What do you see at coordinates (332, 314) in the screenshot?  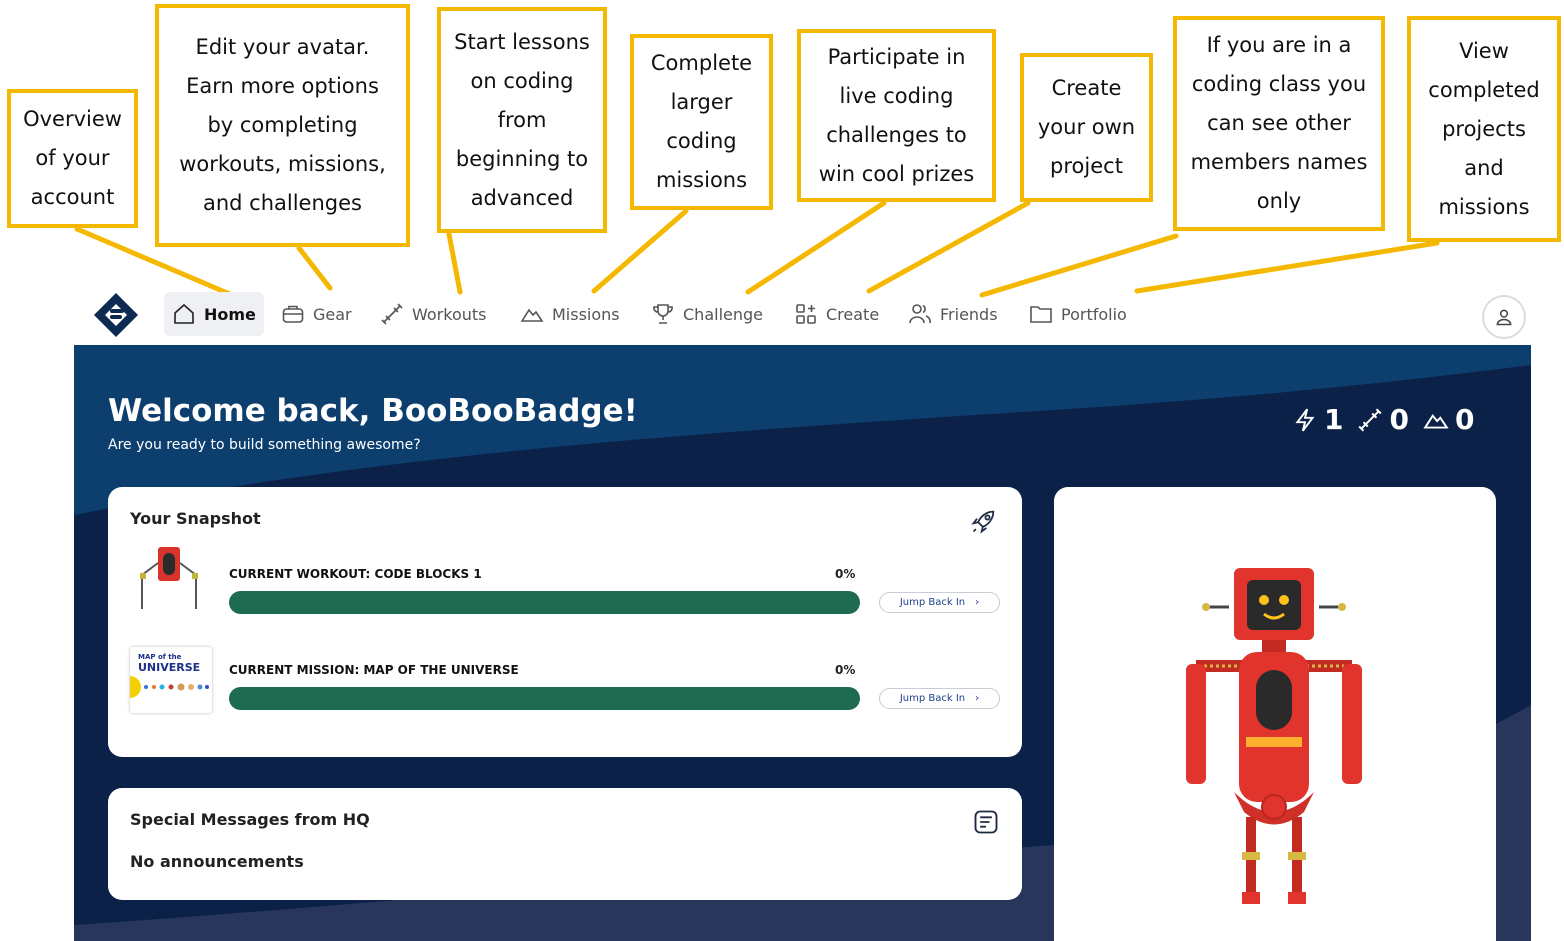 I see `nav-gear-label: Gear` at bounding box center [332, 314].